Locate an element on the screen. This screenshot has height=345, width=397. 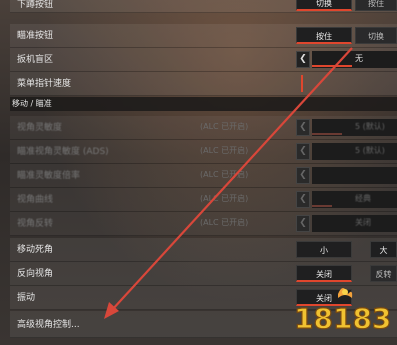
aim-multiplier-row: 瞄准灵敏度倍率 (ALC 已开启) ❮ is located at coordinates (203, 176).